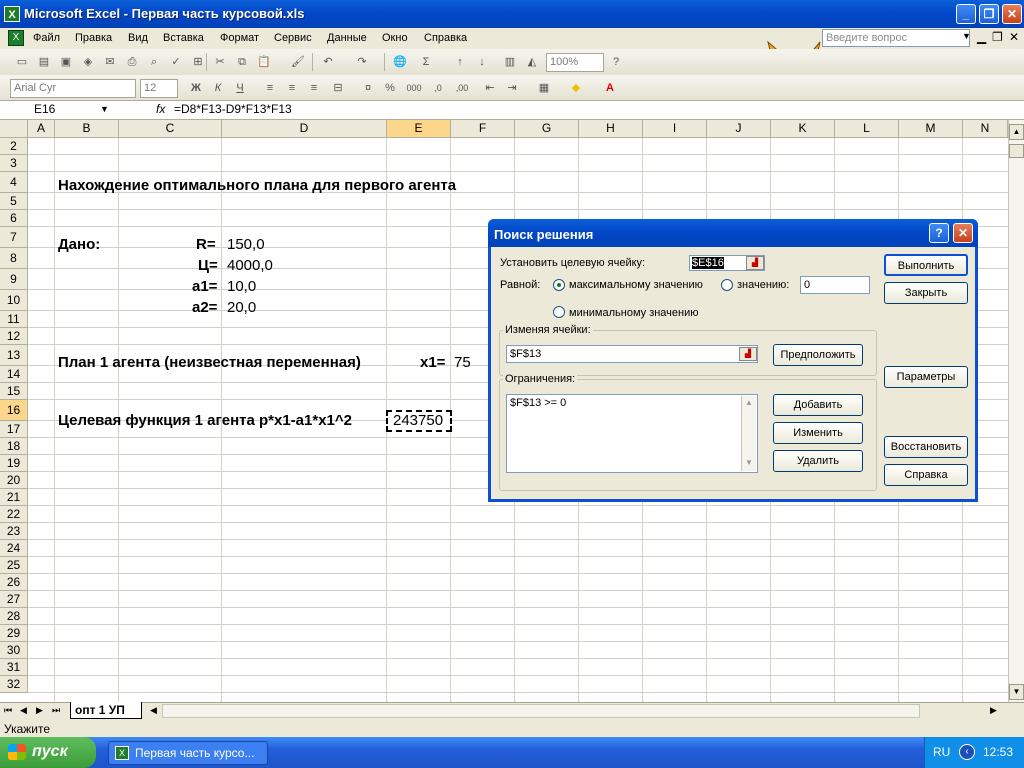  I want to click on cell-c7: R=, so click(206, 244).